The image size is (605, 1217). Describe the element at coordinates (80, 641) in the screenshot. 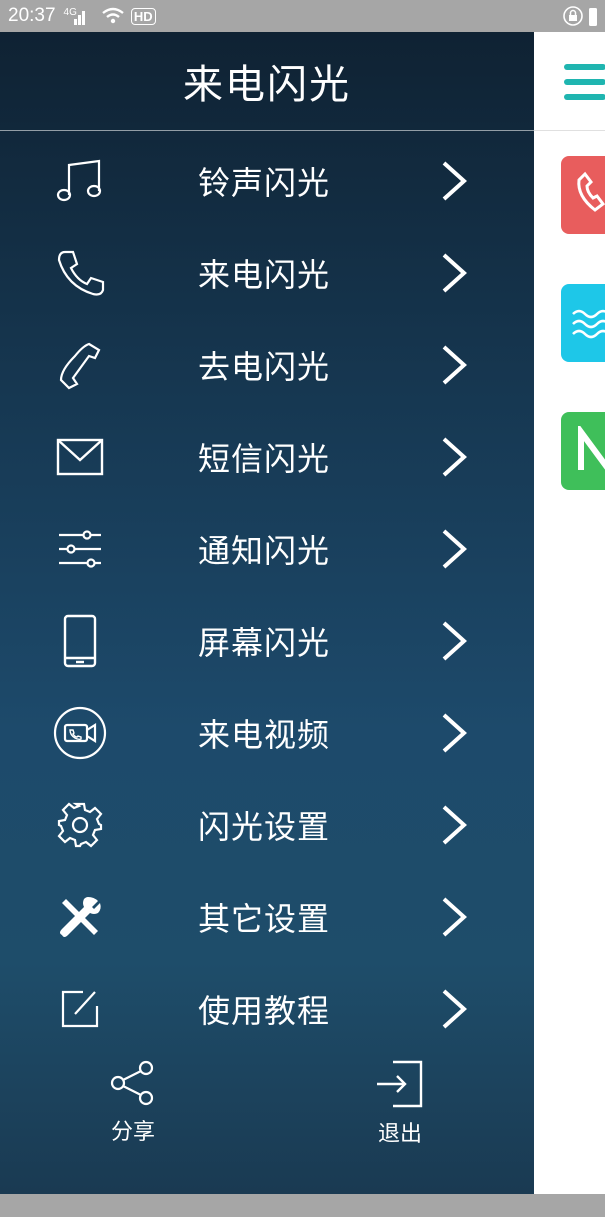

I see `smartphone-icon` at that location.